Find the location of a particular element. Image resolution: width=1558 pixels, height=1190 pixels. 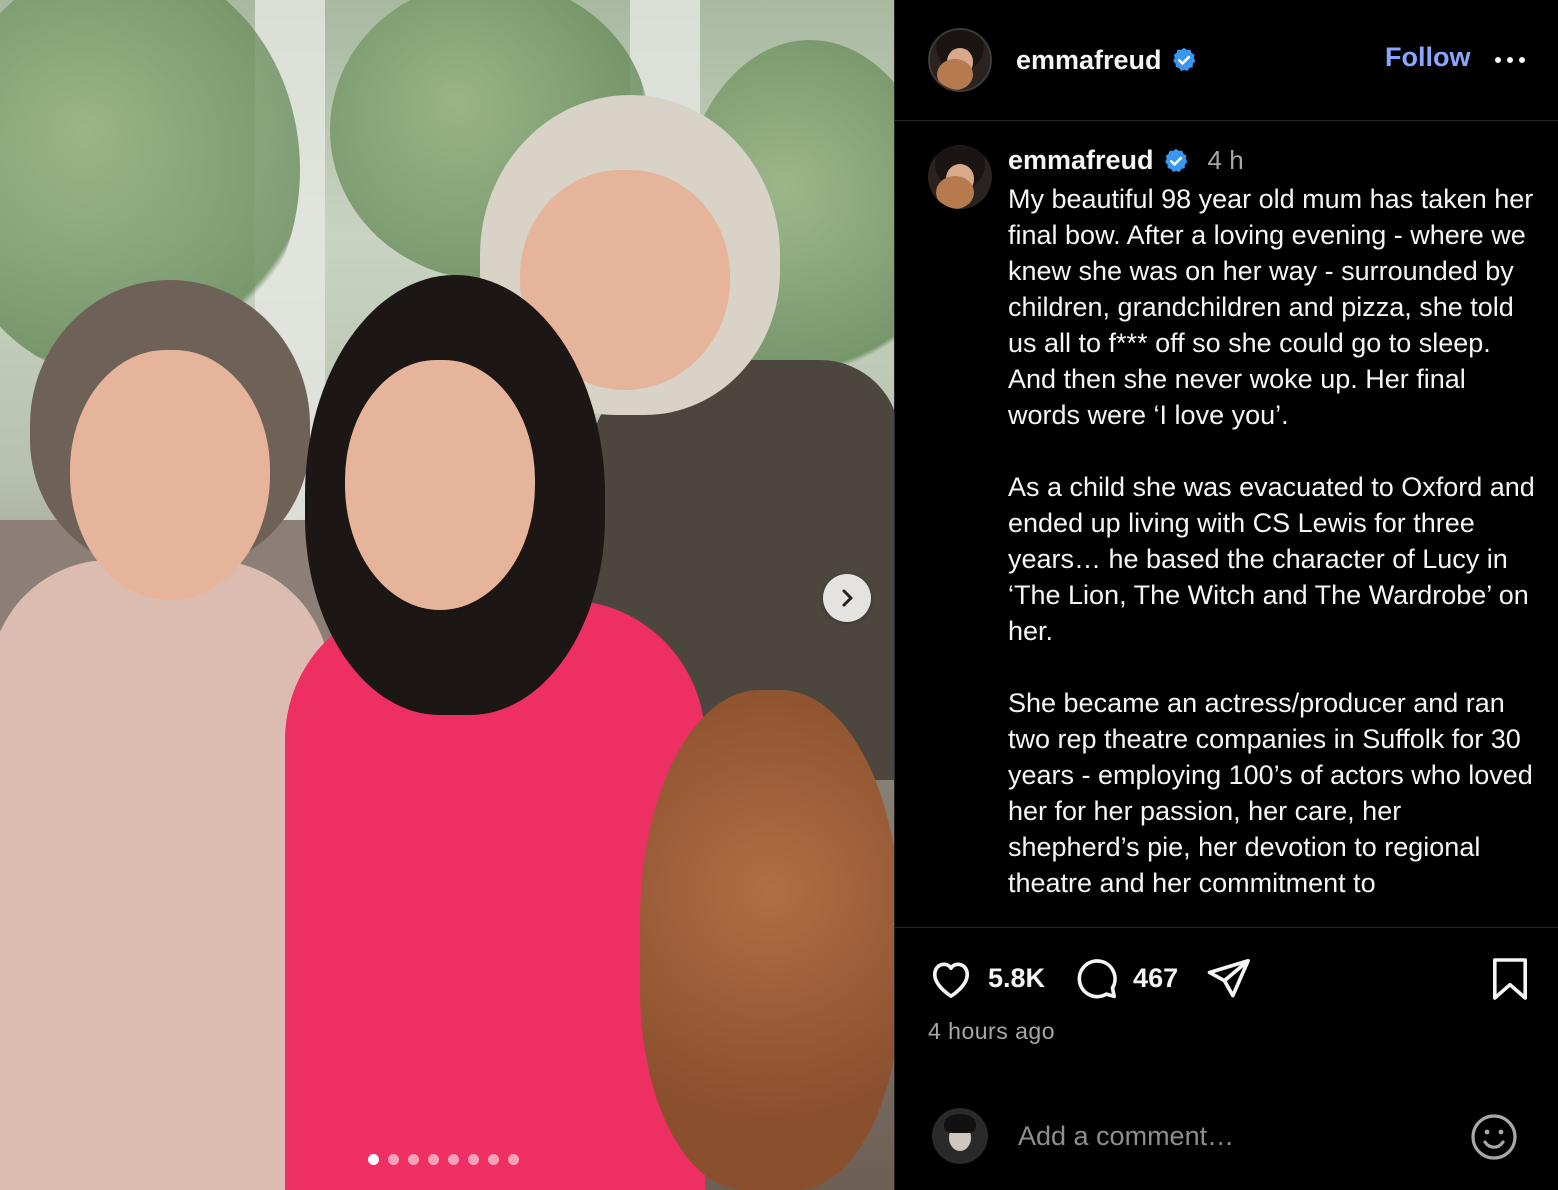

comment-bar is located at coordinates (1226, 1140).